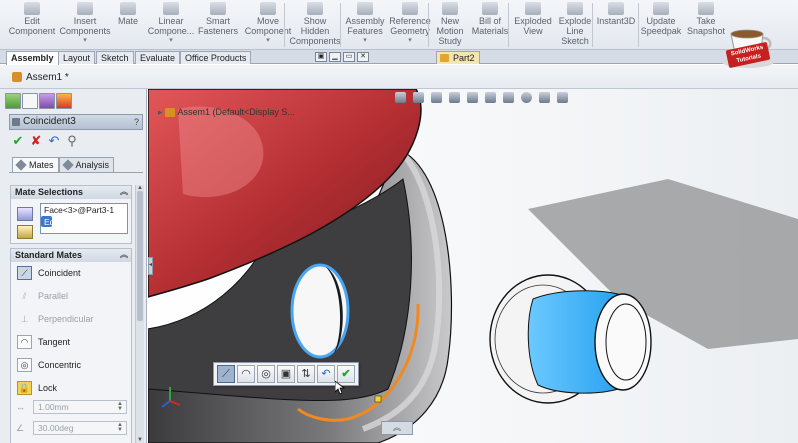  Describe the element at coordinates (286, 374) in the screenshot. I see `lock-icon: ▣` at that location.